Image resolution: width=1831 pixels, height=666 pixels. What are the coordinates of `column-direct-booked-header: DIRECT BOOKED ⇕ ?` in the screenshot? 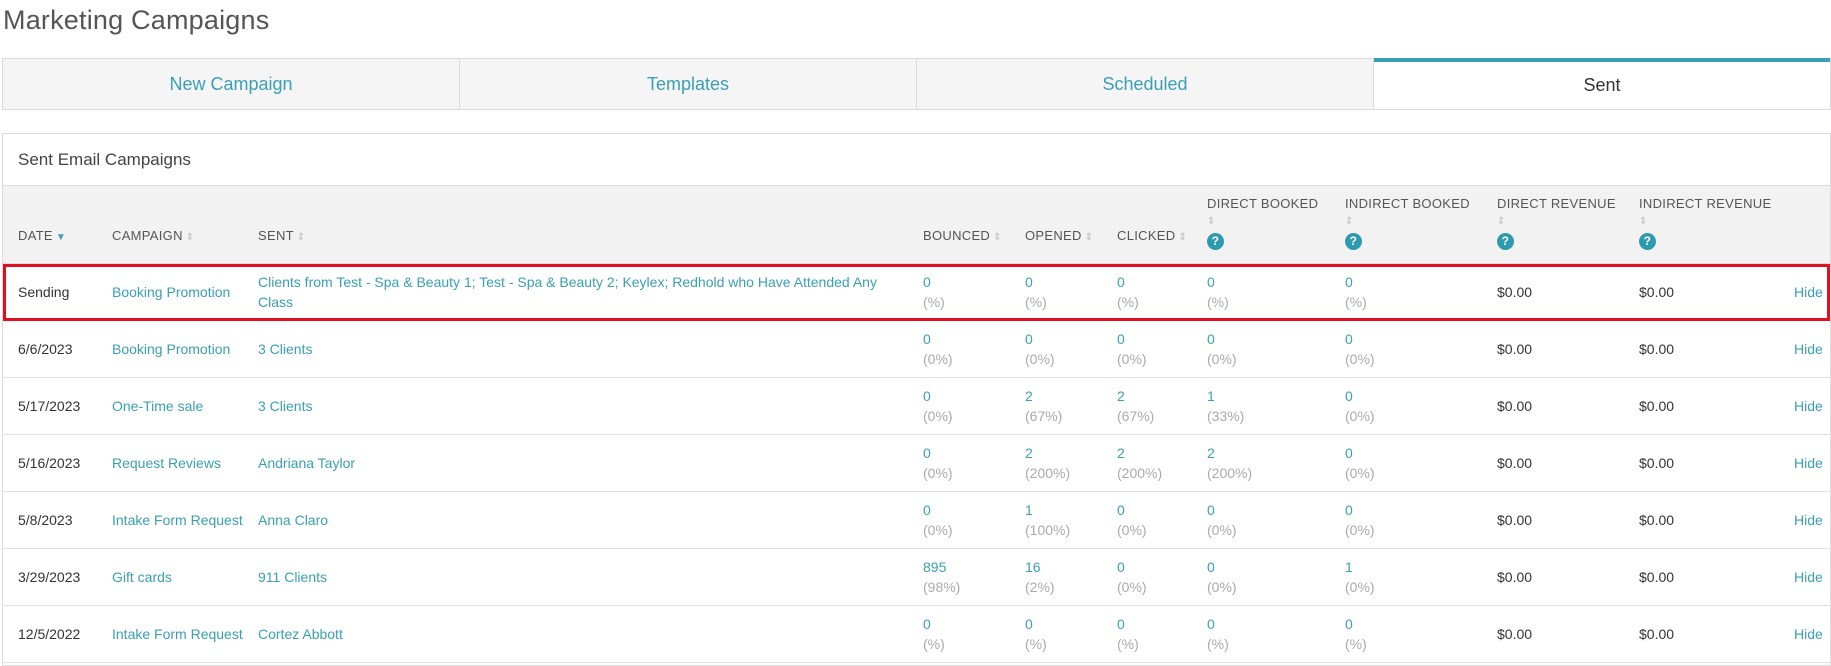 It's located at (1262, 223).